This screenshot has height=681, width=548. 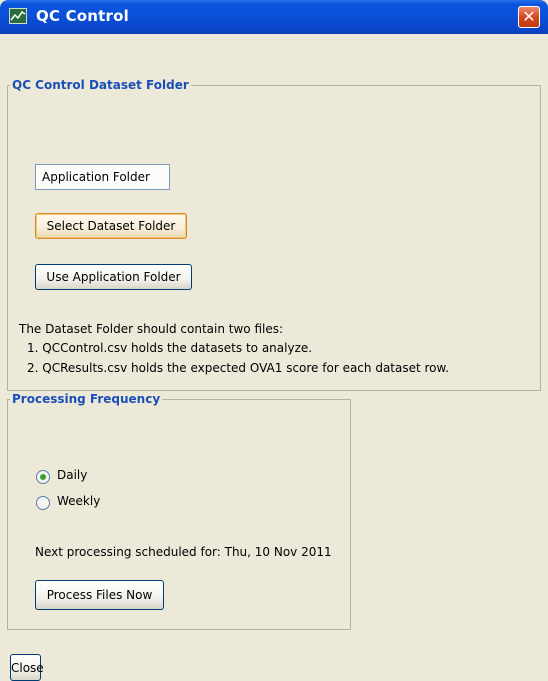 What do you see at coordinates (99, 595) in the screenshot?
I see `process-files-now-button: Process Files Now` at bounding box center [99, 595].